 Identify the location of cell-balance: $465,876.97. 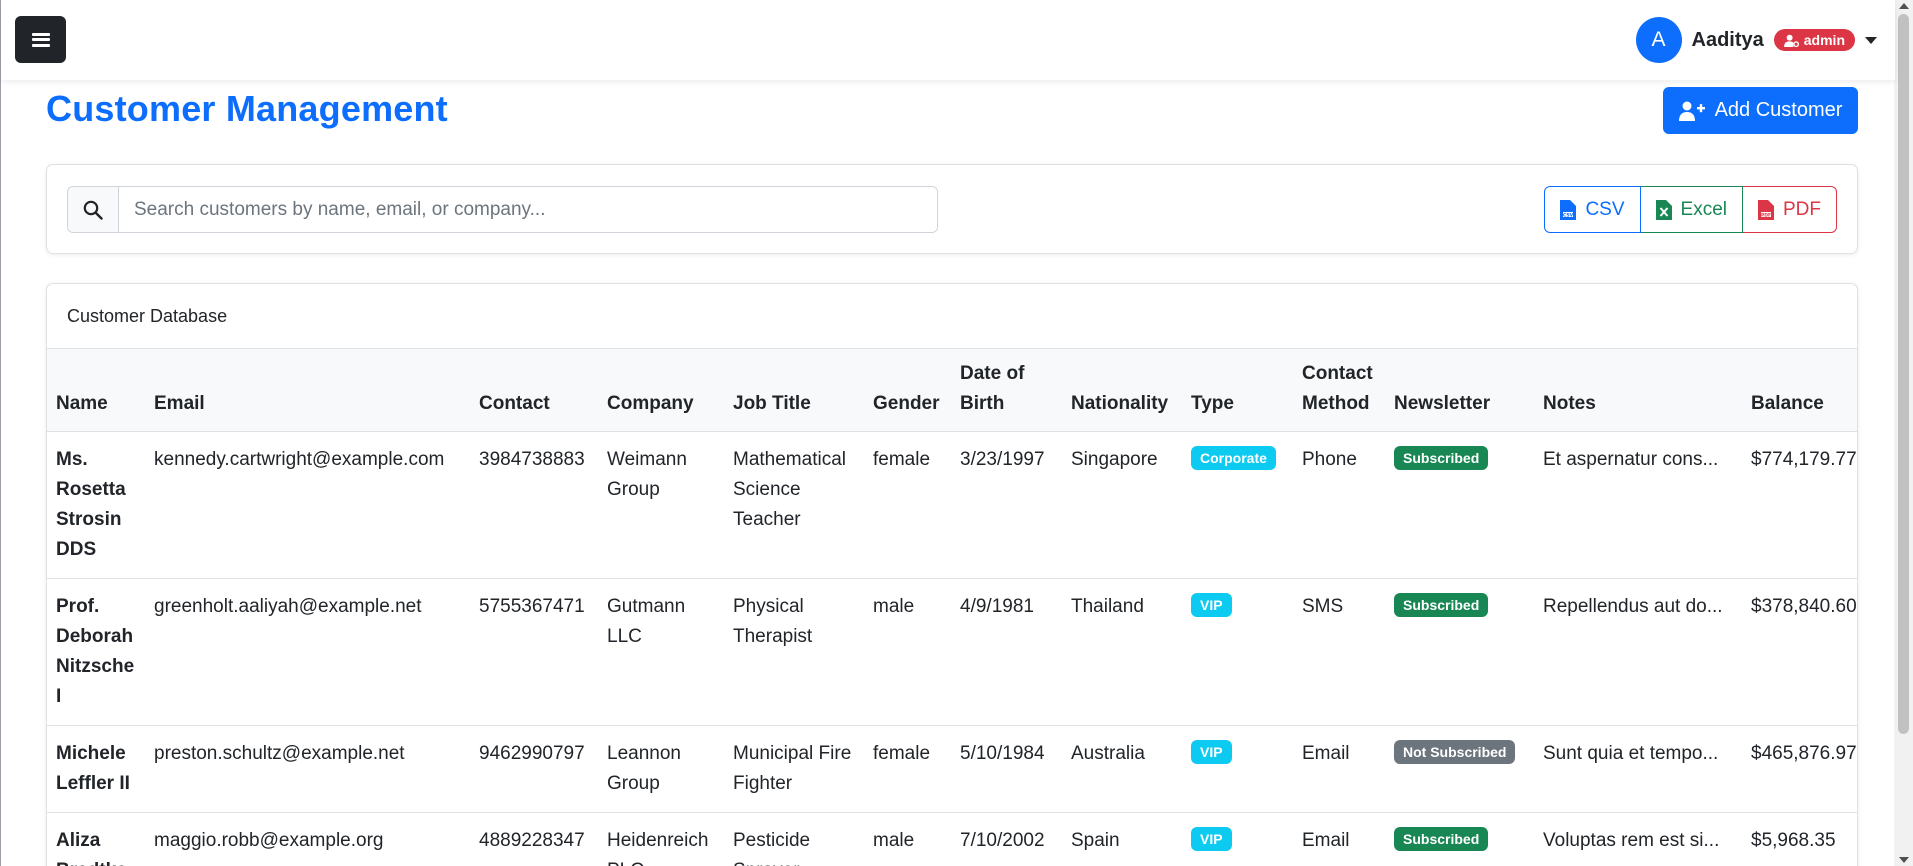
(1799, 769).